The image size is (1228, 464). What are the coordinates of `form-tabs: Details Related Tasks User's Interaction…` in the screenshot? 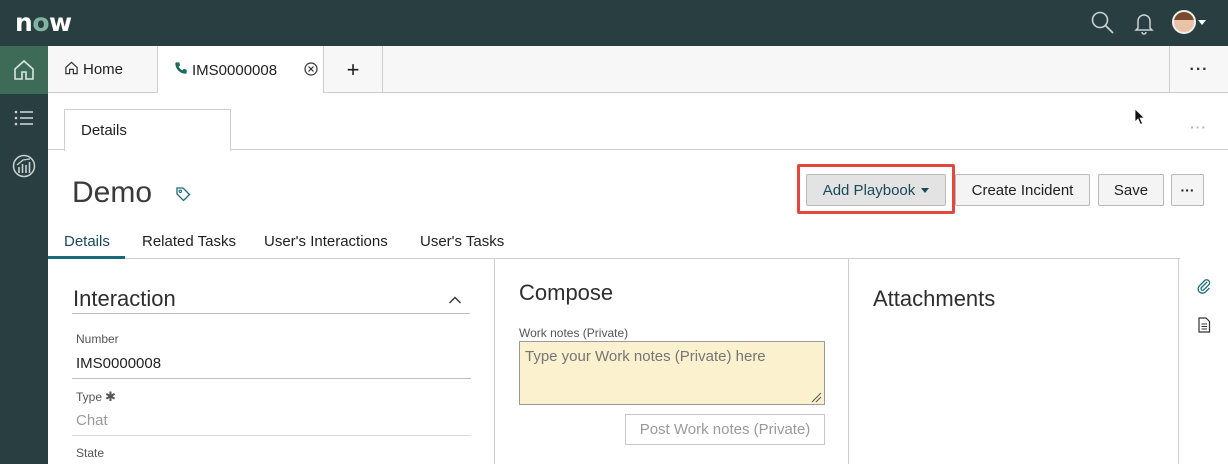 It's located at (614, 243).